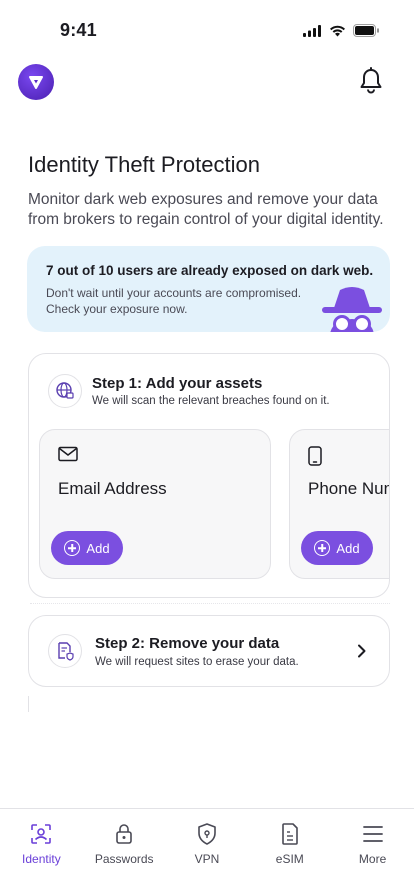 The width and height of the screenshot is (414, 870). I want to click on nav-item-identity: Identity, so click(41, 839).